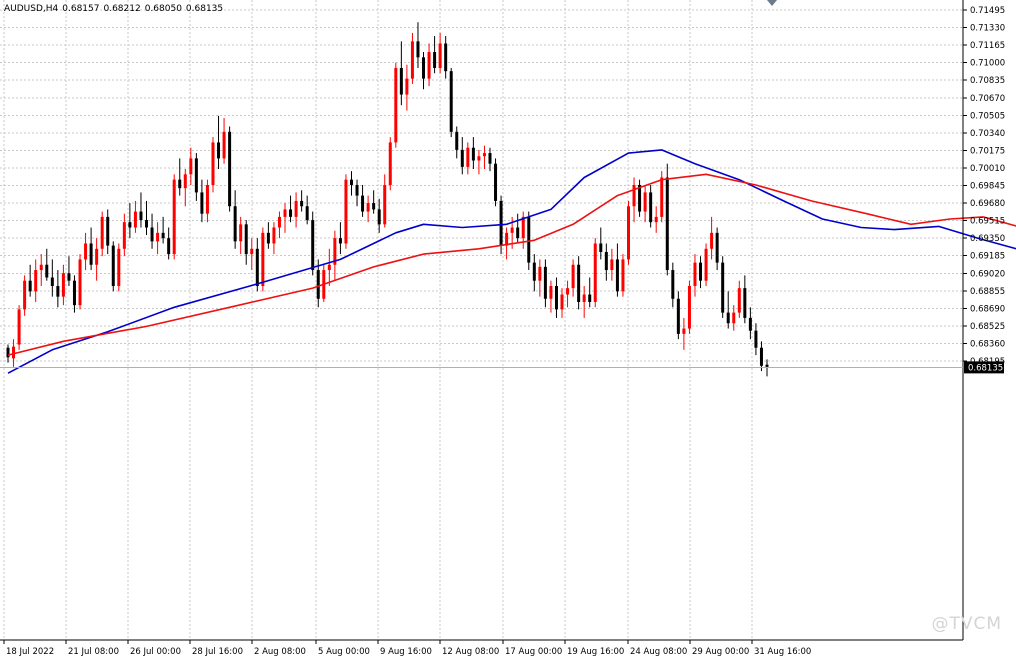 This screenshot has width=1016, height=664. What do you see at coordinates (406, 652) in the screenshot?
I see `x-tick-label: 9 Aug 16:00` at bounding box center [406, 652].